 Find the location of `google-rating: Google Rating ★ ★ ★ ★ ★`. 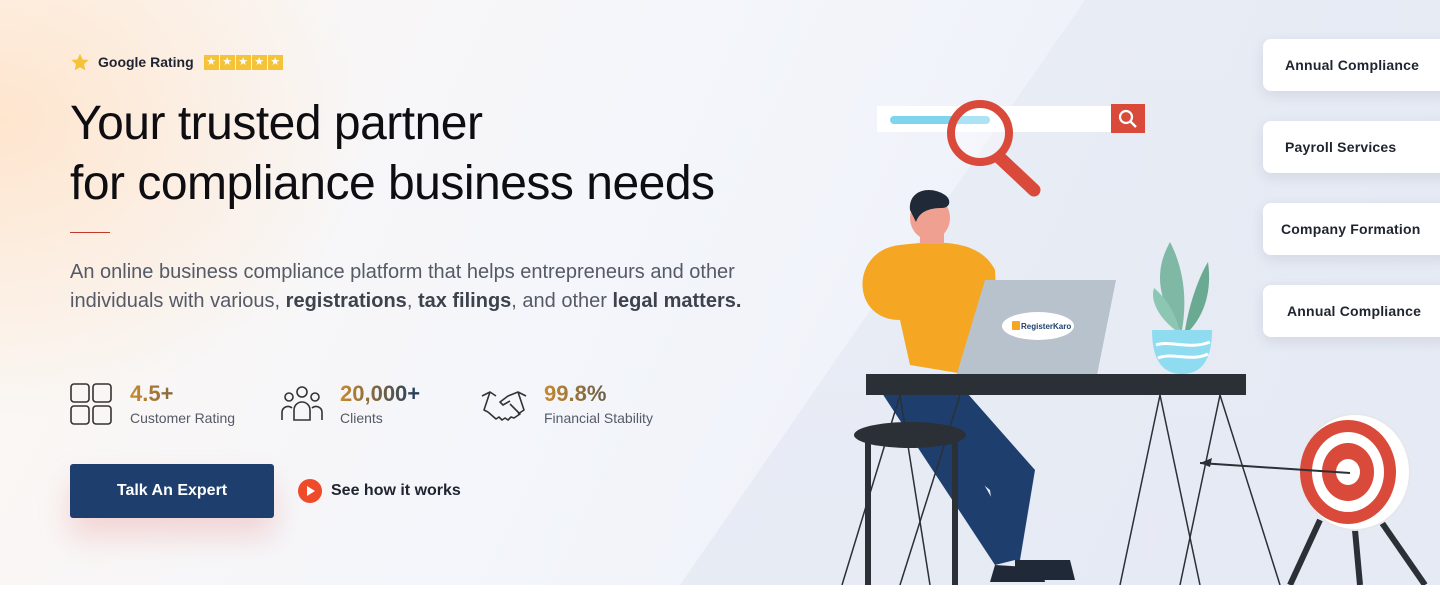

google-rating: Google Rating ★ ★ ★ ★ ★ is located at coordinates (177, 62).